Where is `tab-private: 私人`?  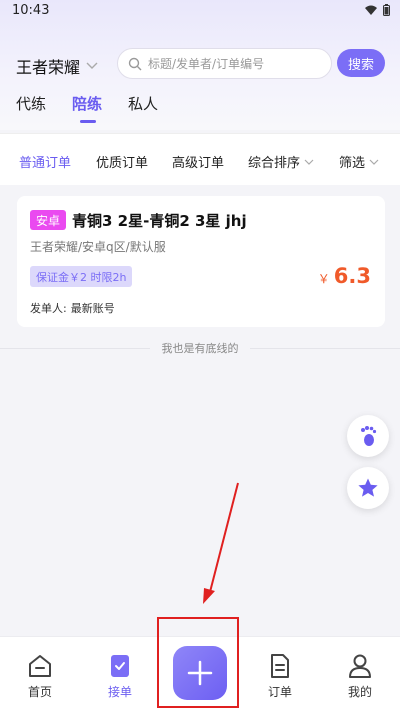 tab-private: 私人 is located at coordinates (143, 103).